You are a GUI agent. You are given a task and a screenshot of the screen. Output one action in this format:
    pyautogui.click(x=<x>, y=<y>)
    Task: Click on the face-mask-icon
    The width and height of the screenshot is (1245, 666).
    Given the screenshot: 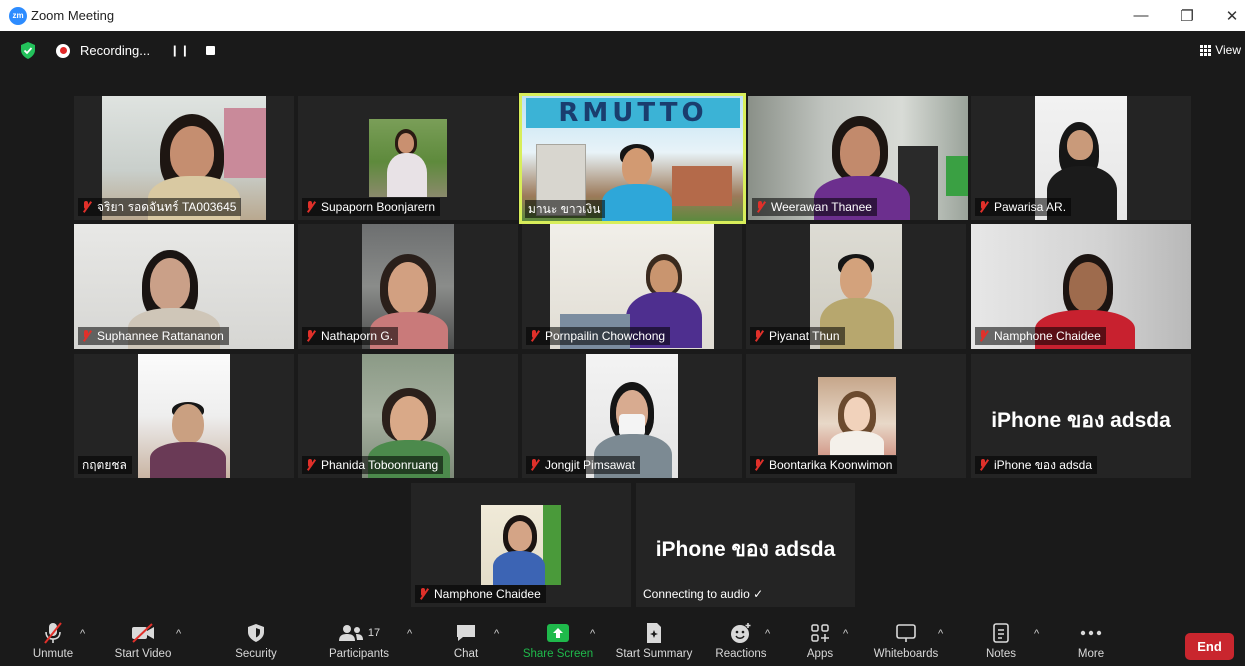 What is the action you would take?
    pyautogui.click(x=632, y=425)
    